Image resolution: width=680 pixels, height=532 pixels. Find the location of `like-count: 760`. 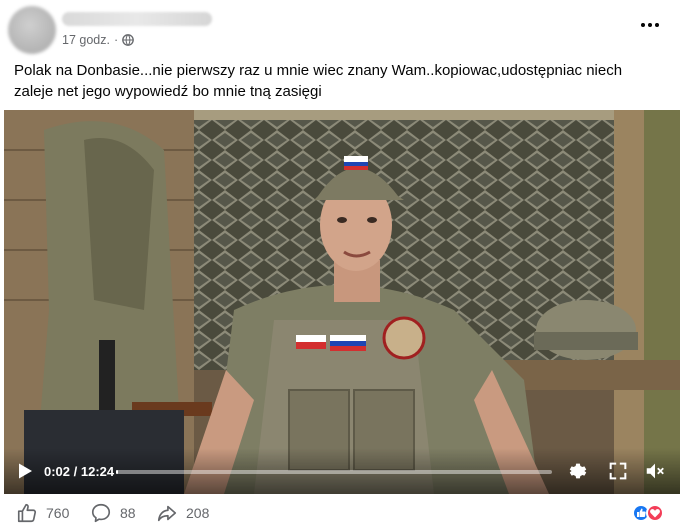

like-count: 760 is located at coordinates (58, 513).